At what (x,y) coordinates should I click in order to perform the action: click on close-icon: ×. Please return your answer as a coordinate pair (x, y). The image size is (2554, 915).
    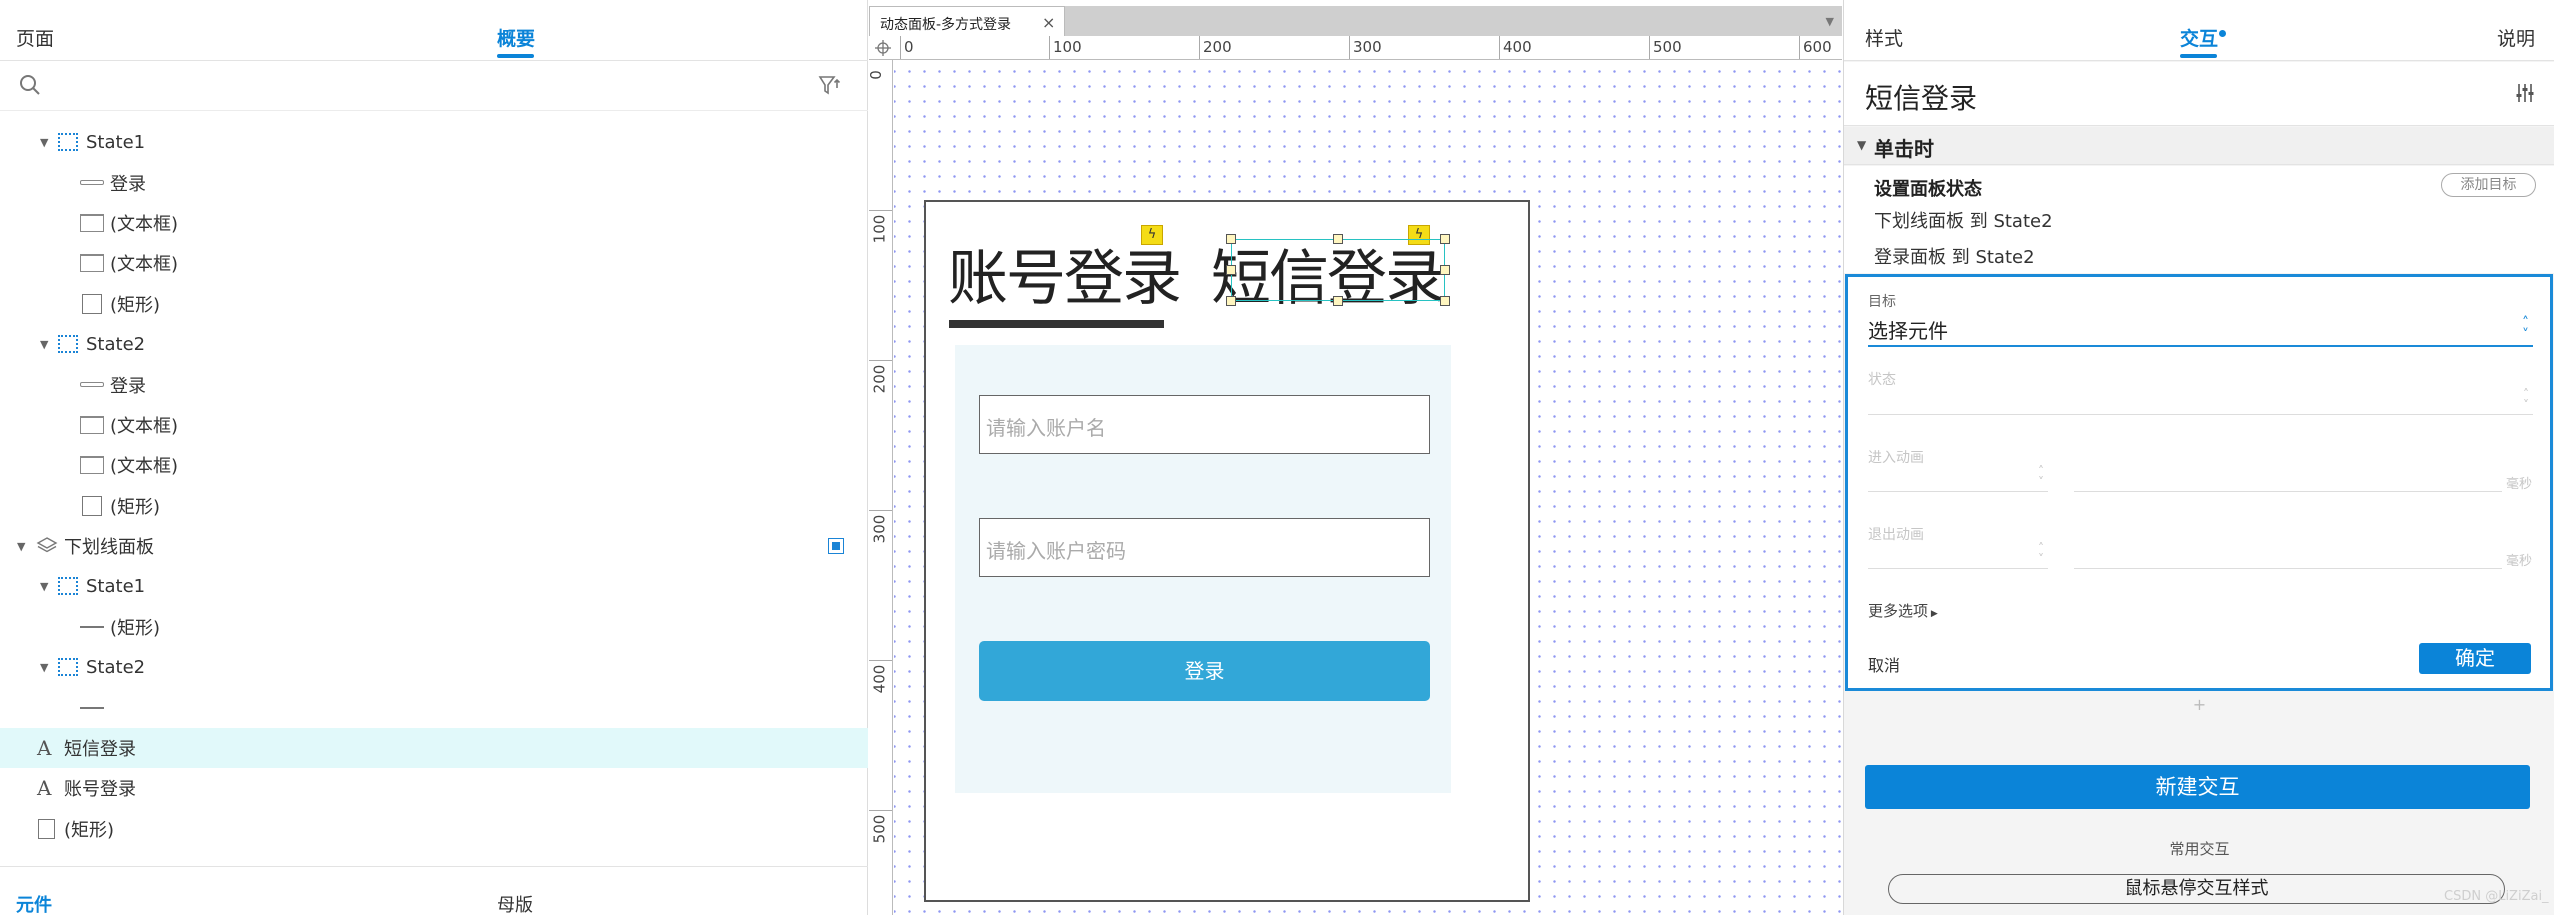
    Looking at the image, I should click on (1048, 22).